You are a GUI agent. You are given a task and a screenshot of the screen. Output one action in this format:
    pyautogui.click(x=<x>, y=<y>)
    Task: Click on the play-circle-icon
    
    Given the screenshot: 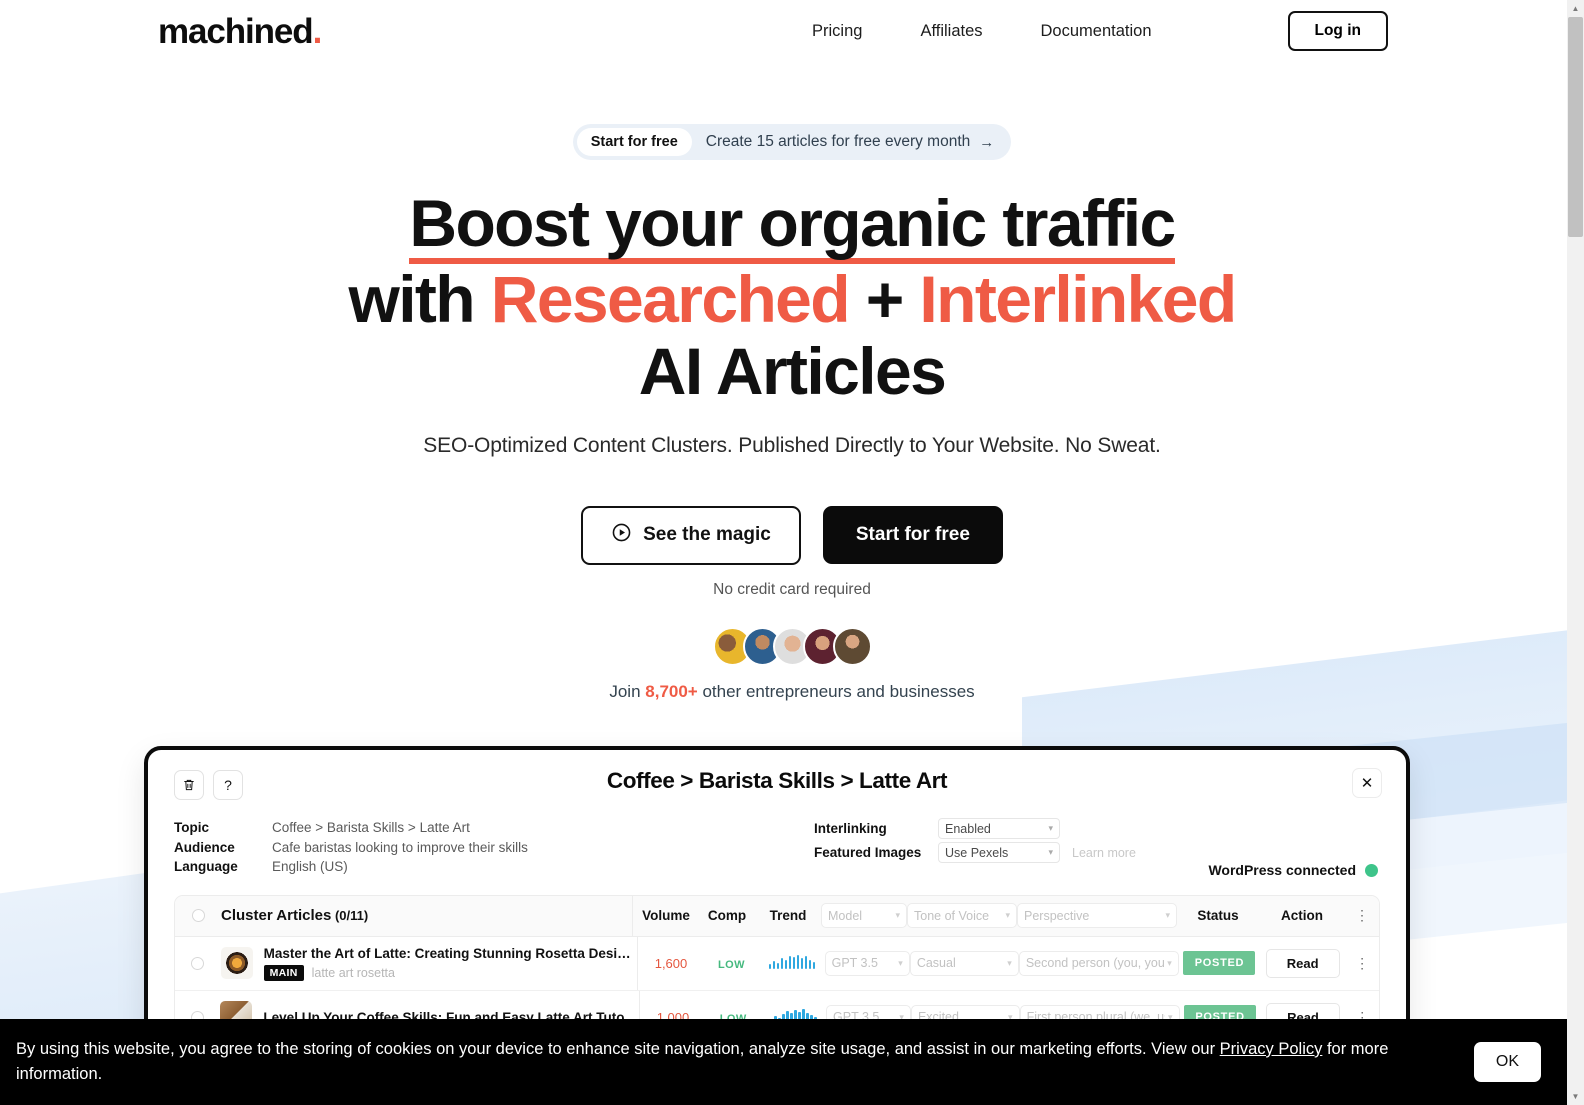 What is the action you would take?
    pyautogui.click(x=621, y=535)
    